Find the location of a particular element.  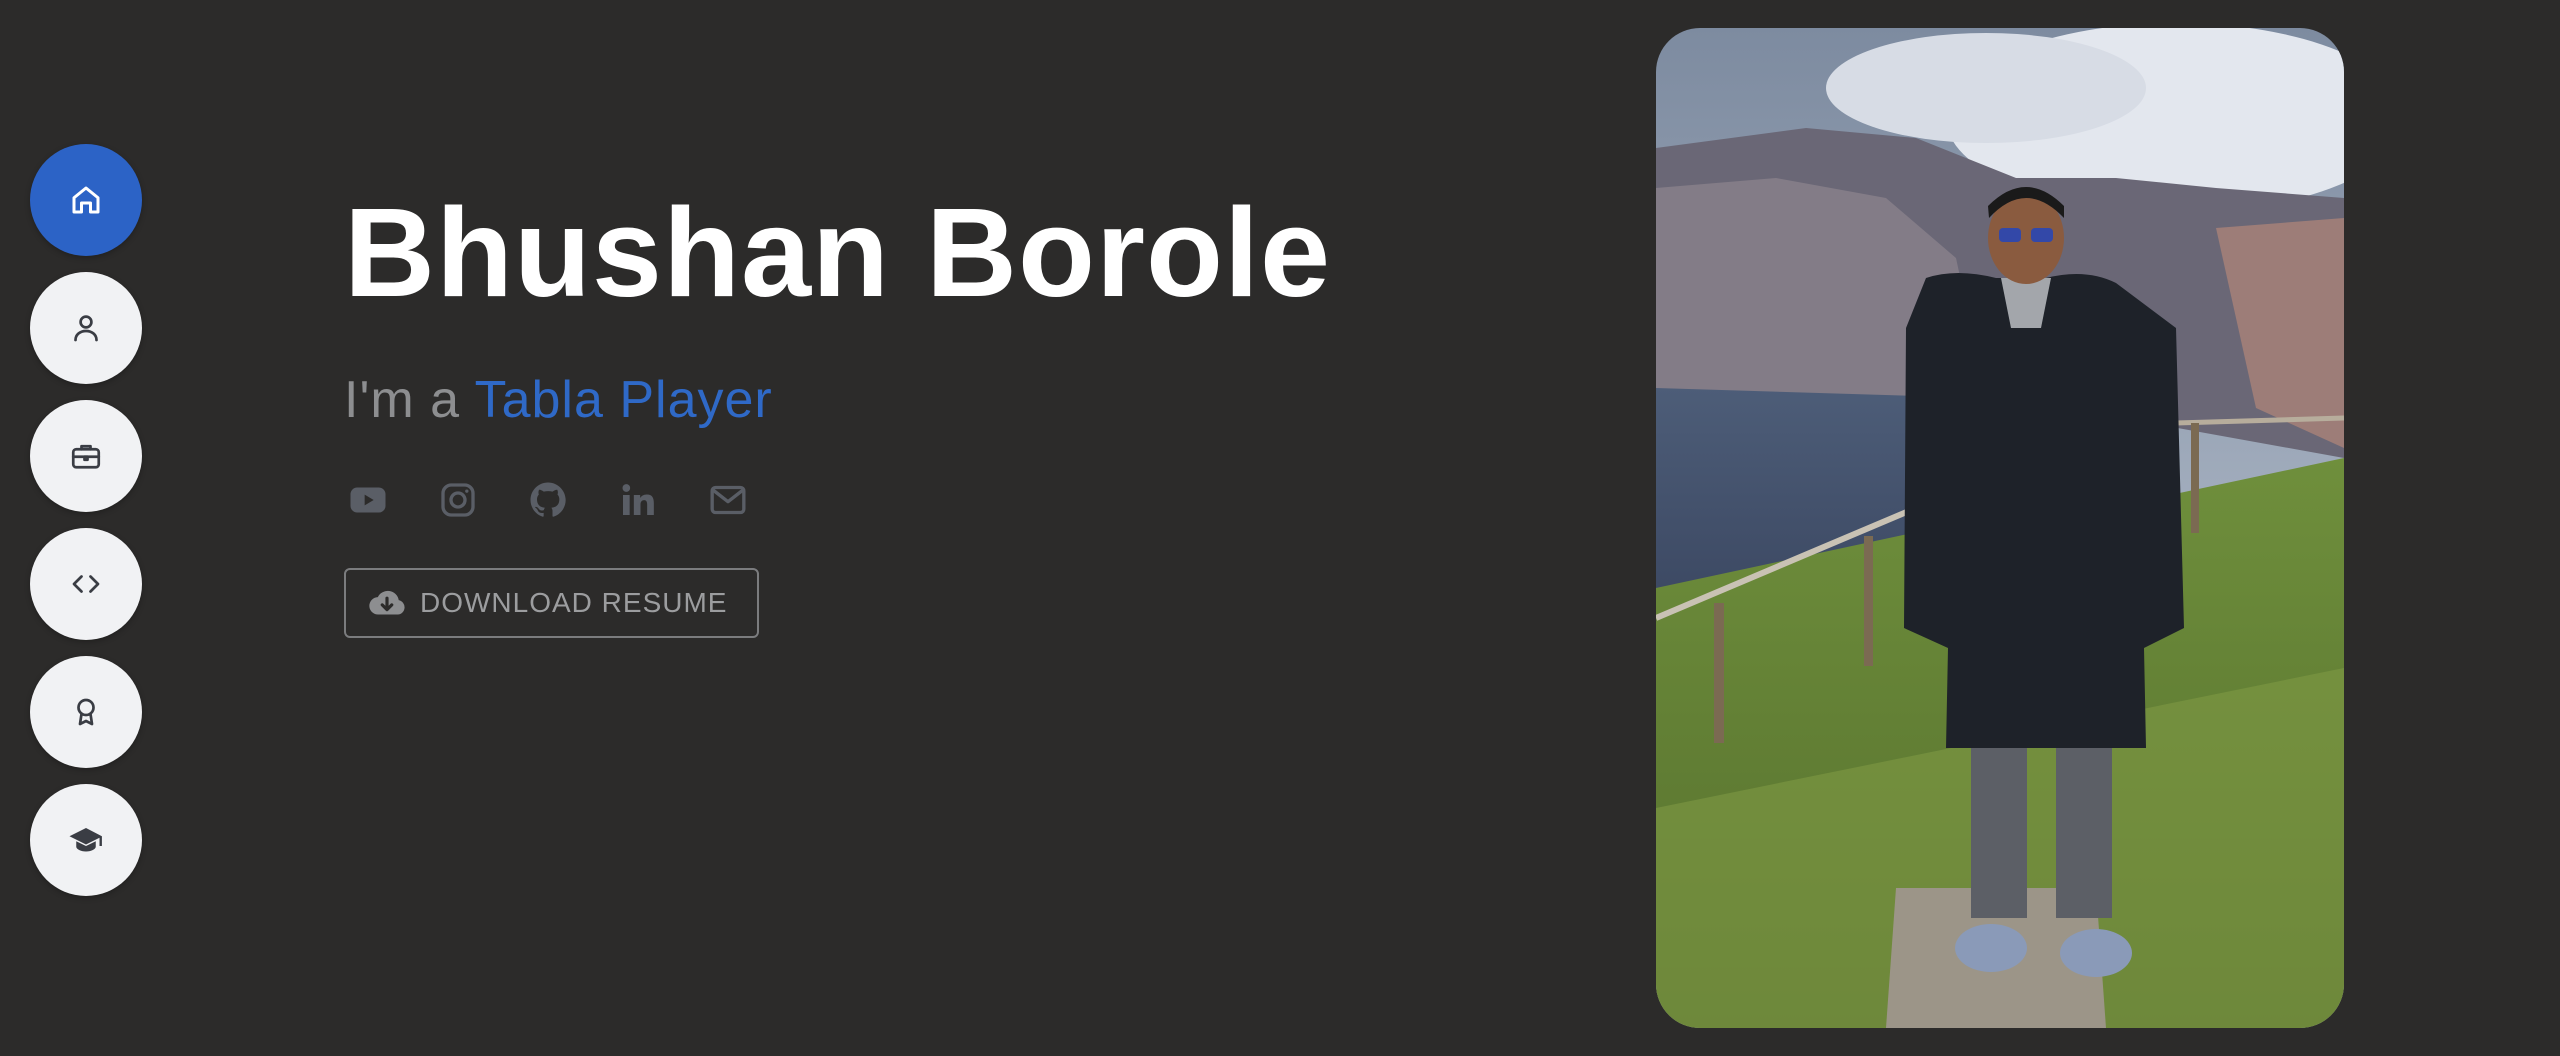

linkedin-icon is located at coordinates (638, 499).